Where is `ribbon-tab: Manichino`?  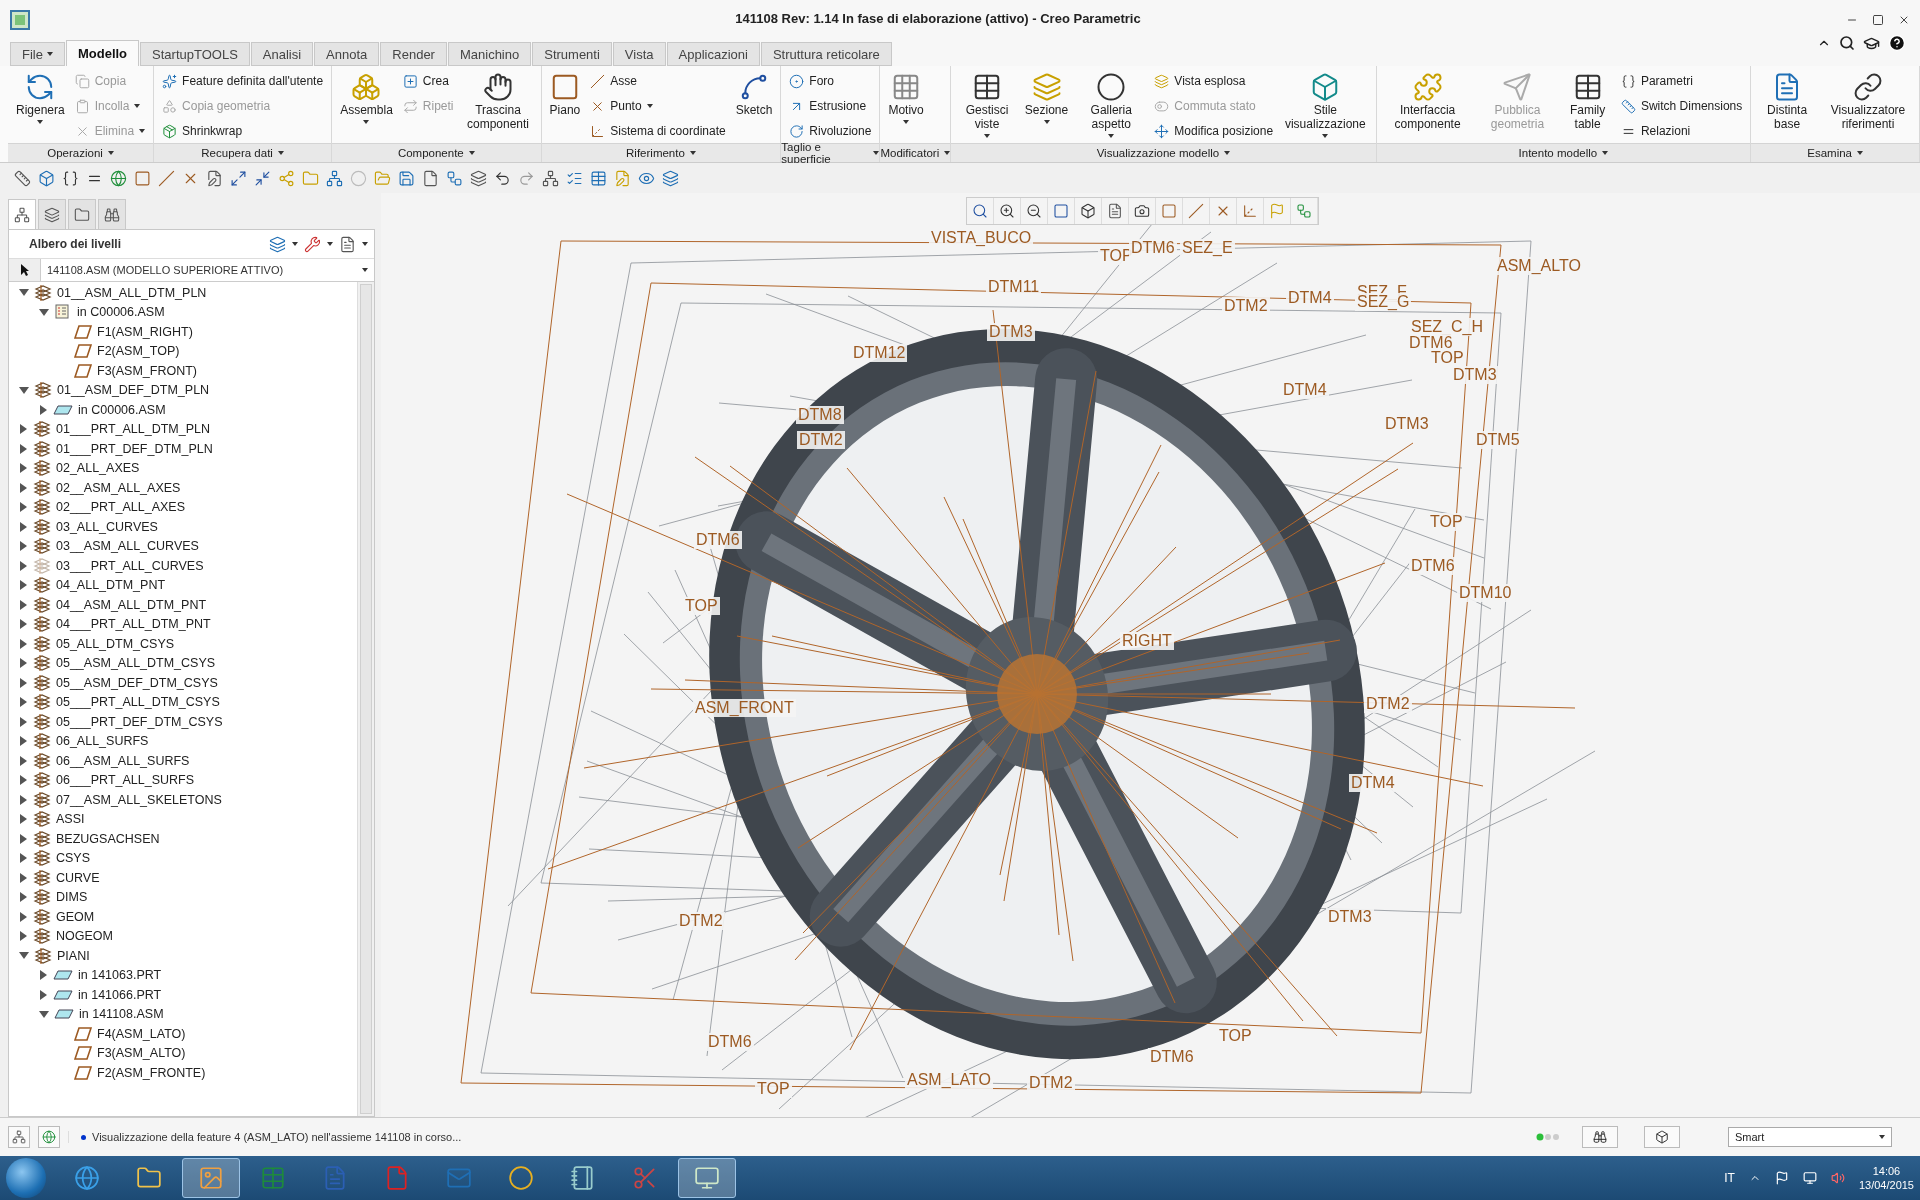
ribbon-tab: Manichino is located at coordinates (489, 54).